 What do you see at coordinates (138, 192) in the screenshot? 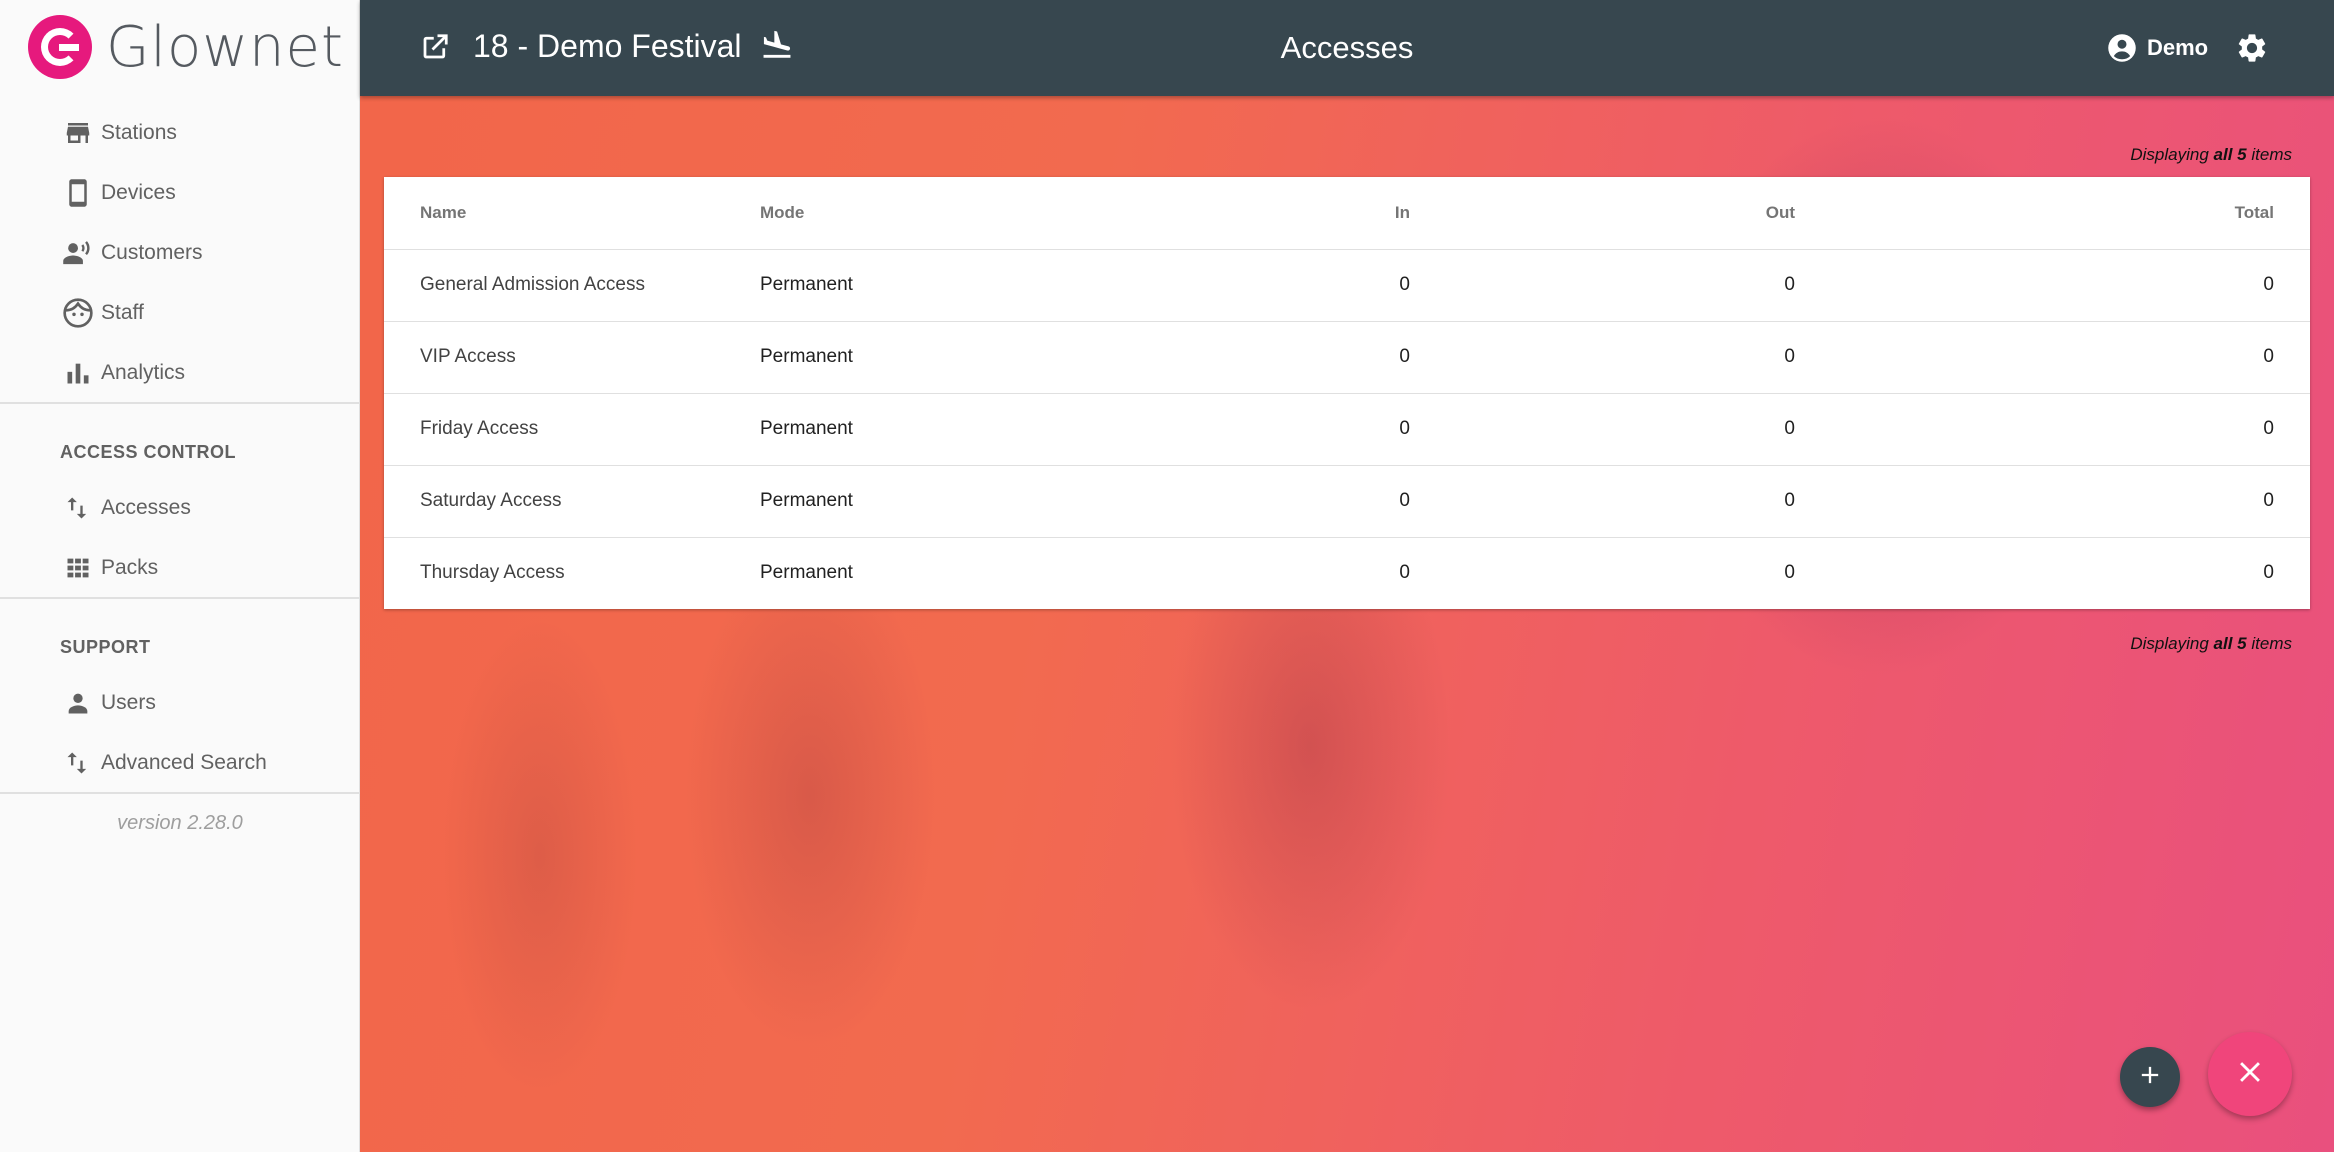
I see `sidebar-item-label: Devices` at bounding box center [138, 192].